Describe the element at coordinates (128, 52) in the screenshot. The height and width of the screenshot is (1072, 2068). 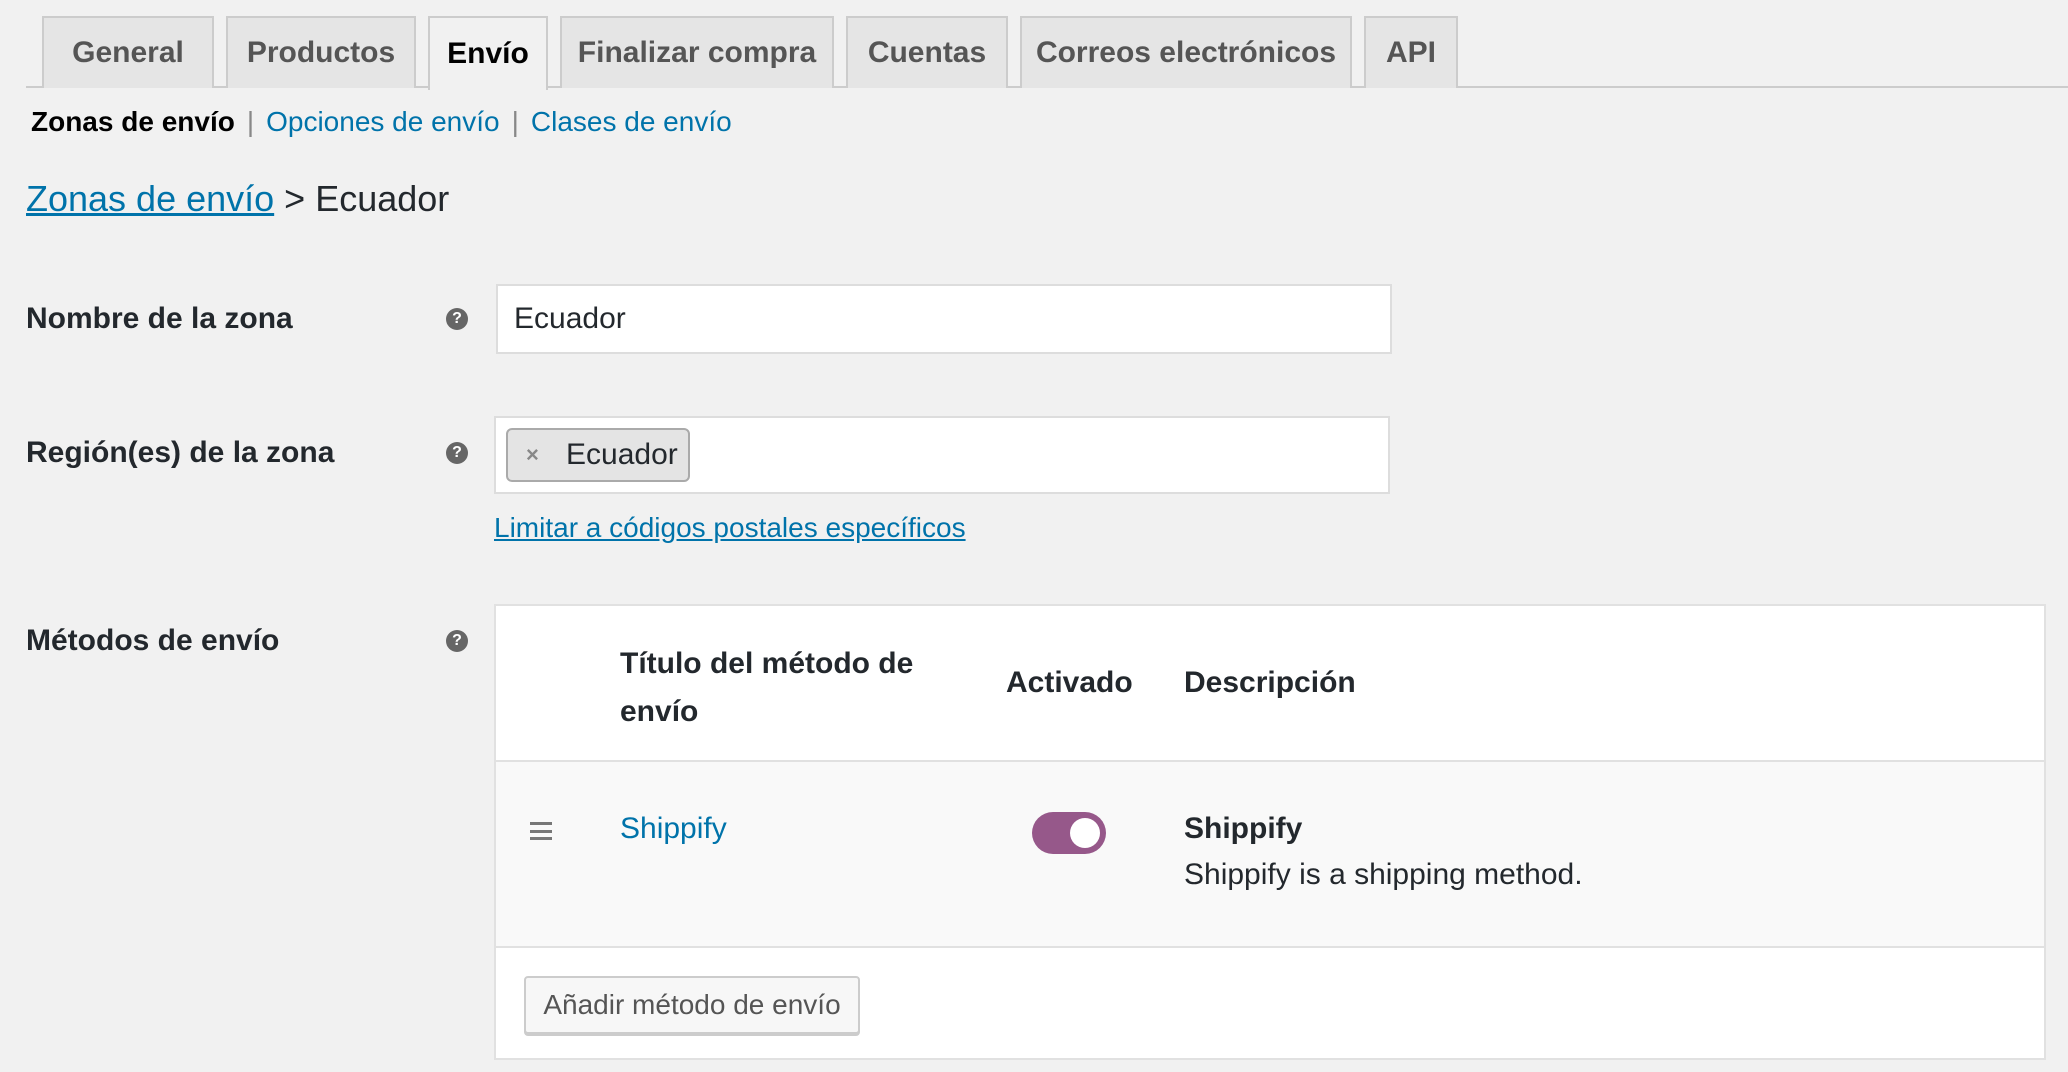
I see `tab-general: General` at that location.